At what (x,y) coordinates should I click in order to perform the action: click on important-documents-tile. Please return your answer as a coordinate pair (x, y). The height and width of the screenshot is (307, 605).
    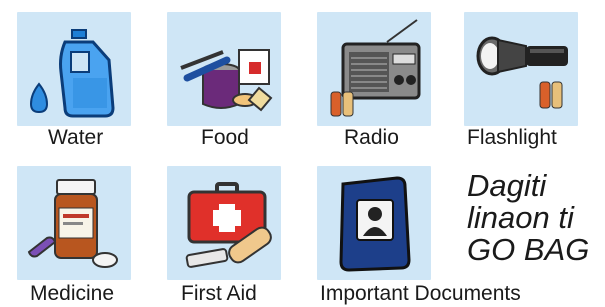
    Looking at the image, I should click on (374, 223).